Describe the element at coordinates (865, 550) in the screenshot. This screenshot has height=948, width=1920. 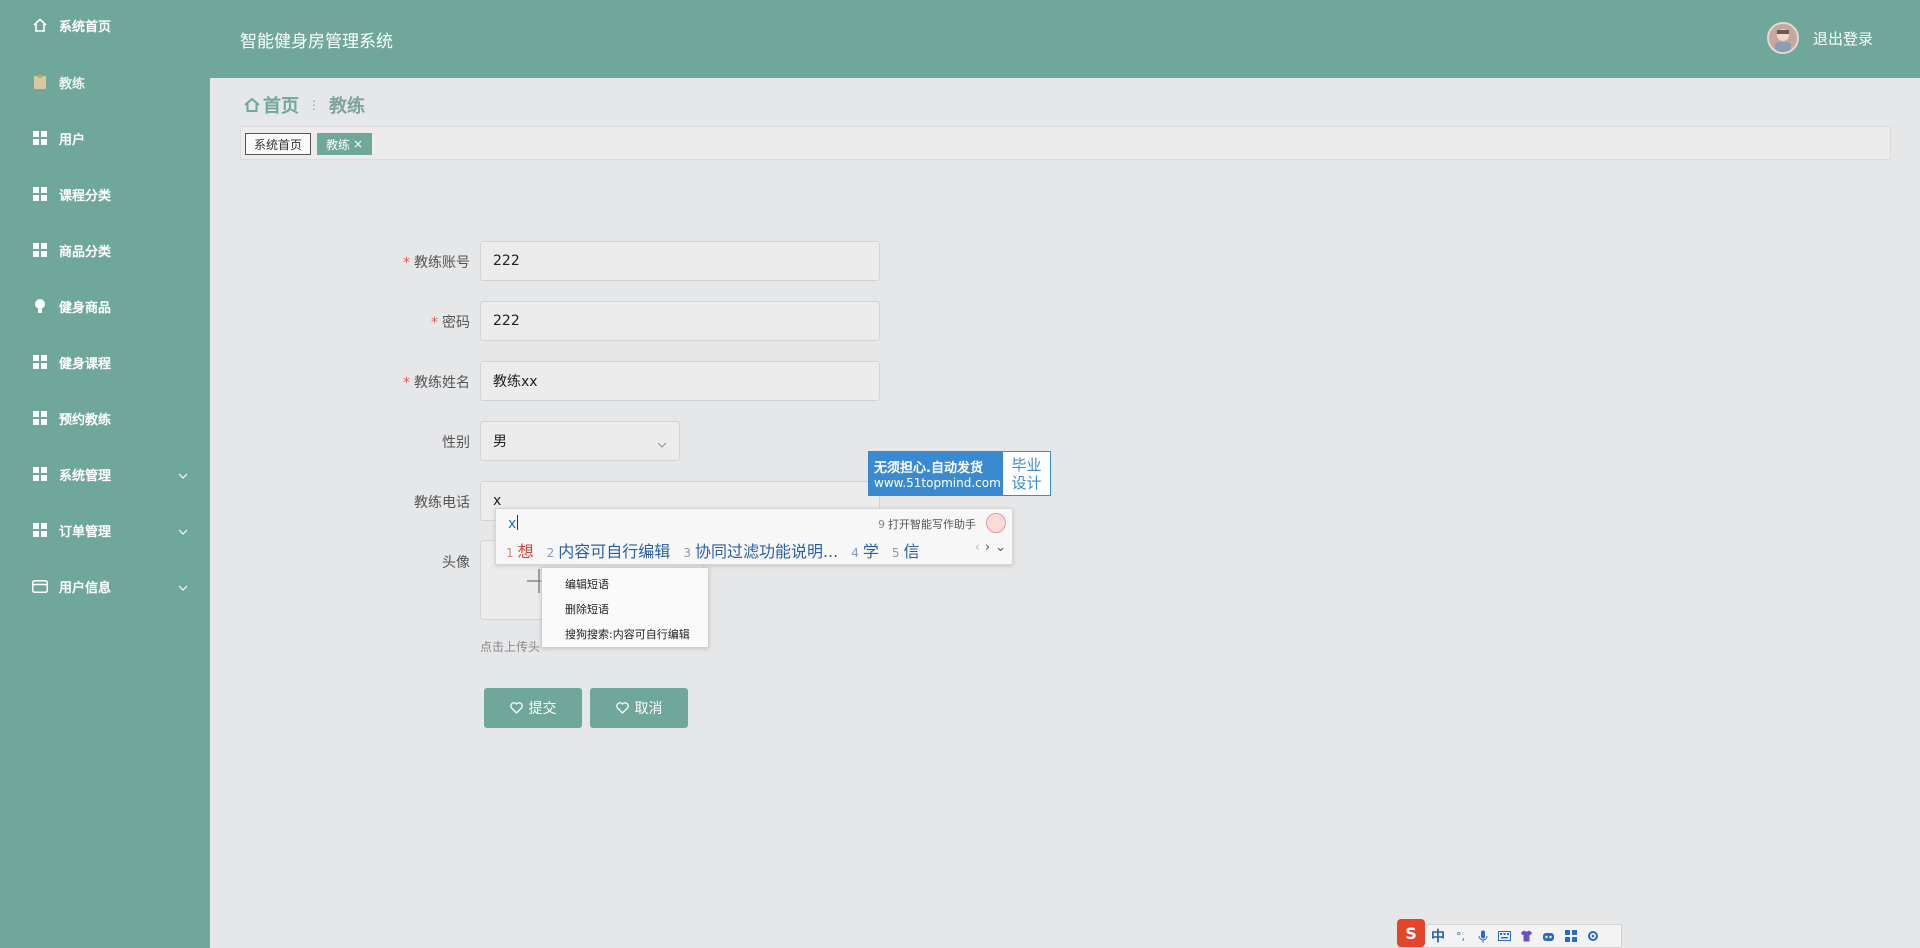
I see `ime-candidate: 4学` at that location.